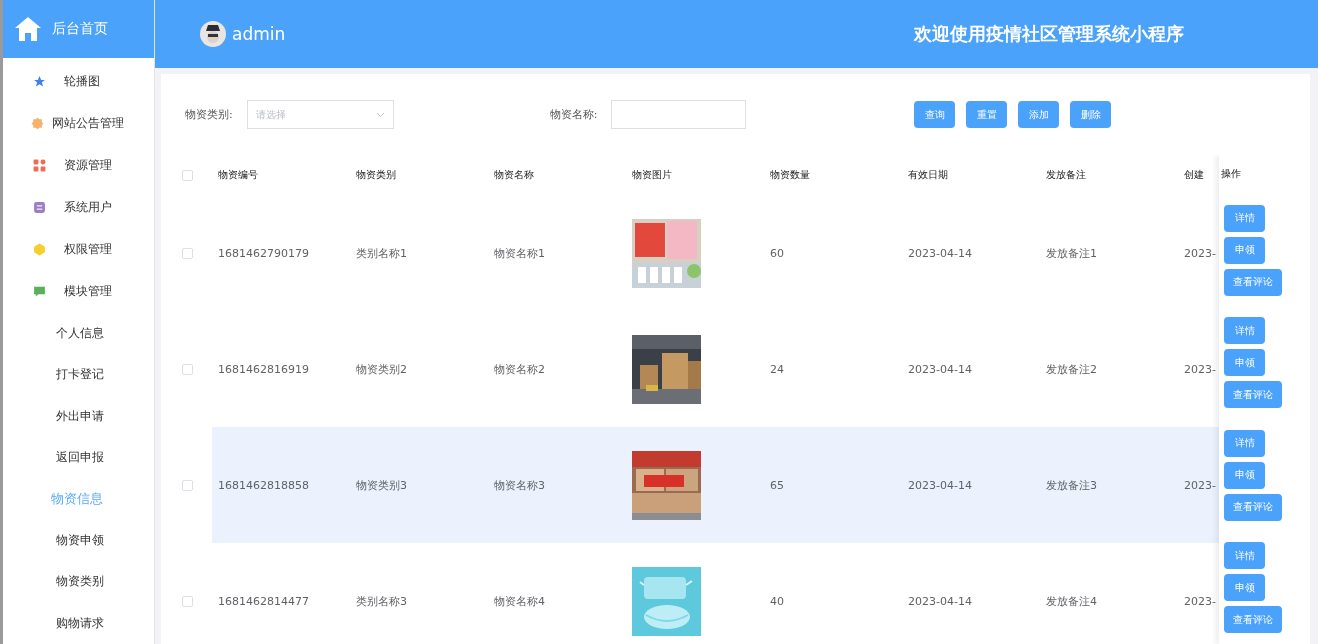  I want to click on select-all-checkbox, so click(187, 175).